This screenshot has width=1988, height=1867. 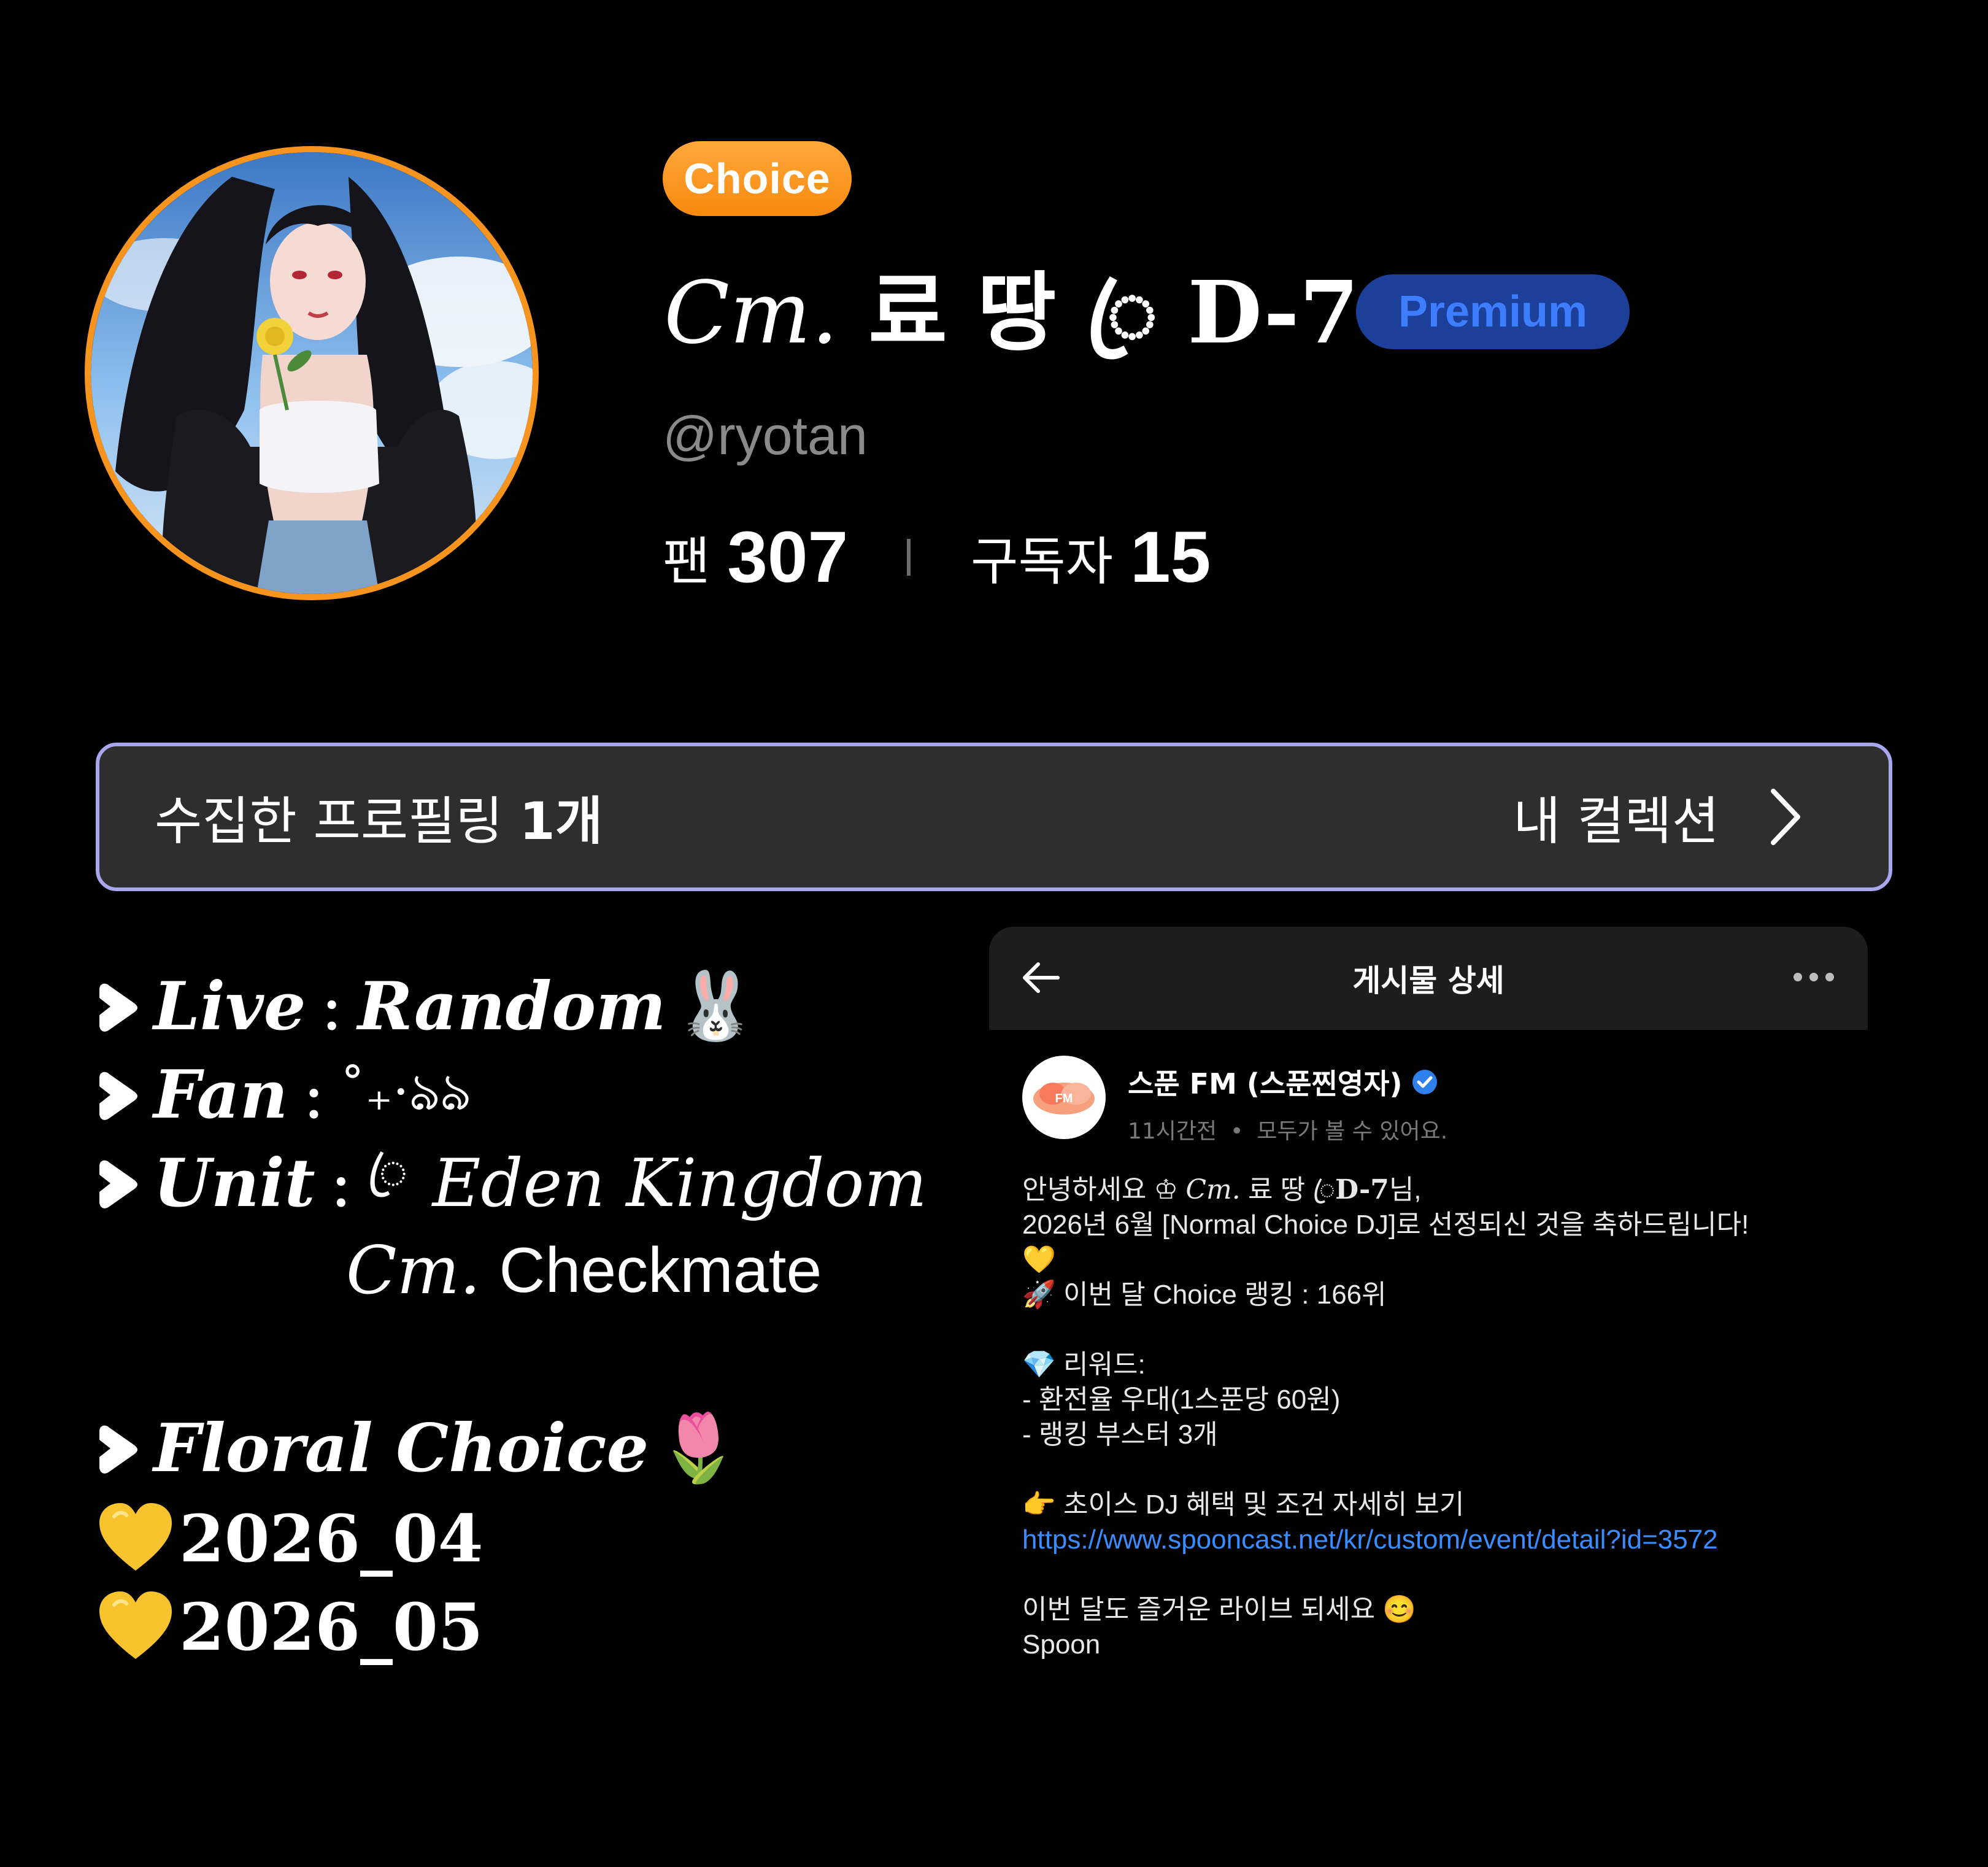 I want to click on name-text: 료 땅, so click(x=963, y=313).